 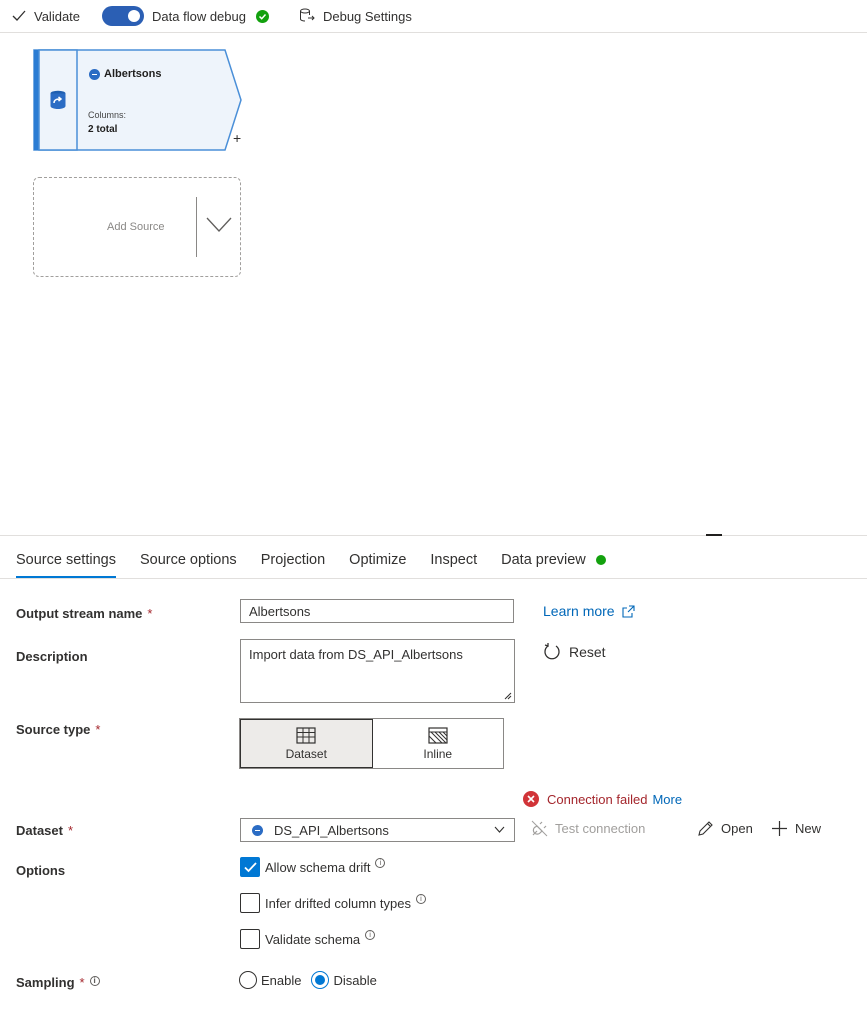 I want to click on label-text: Dataset, so click(x=39, y=830).